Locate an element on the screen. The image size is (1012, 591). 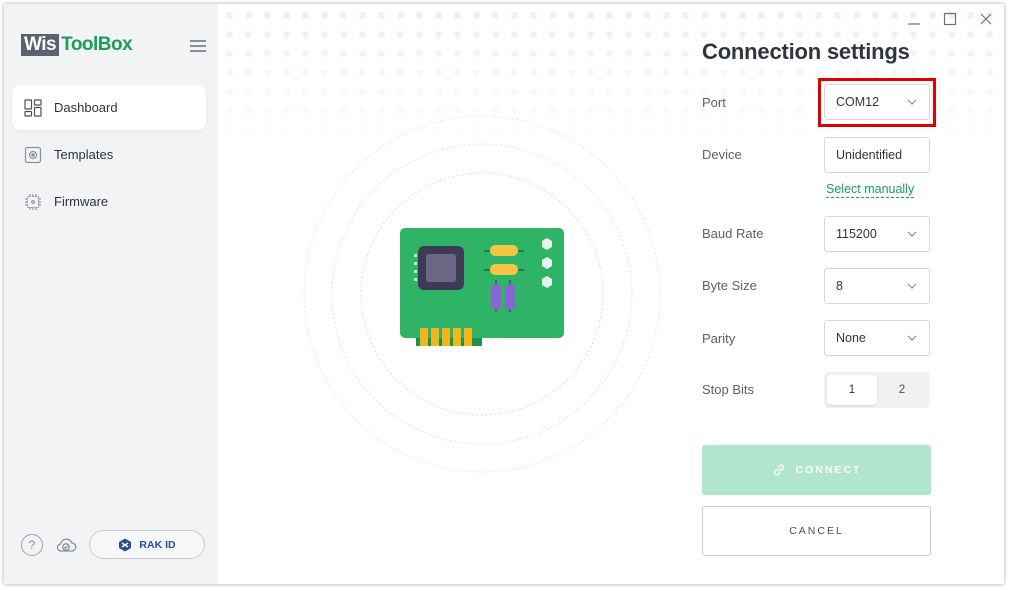
device-value: Unidentified is located at coordinates (869, 155).